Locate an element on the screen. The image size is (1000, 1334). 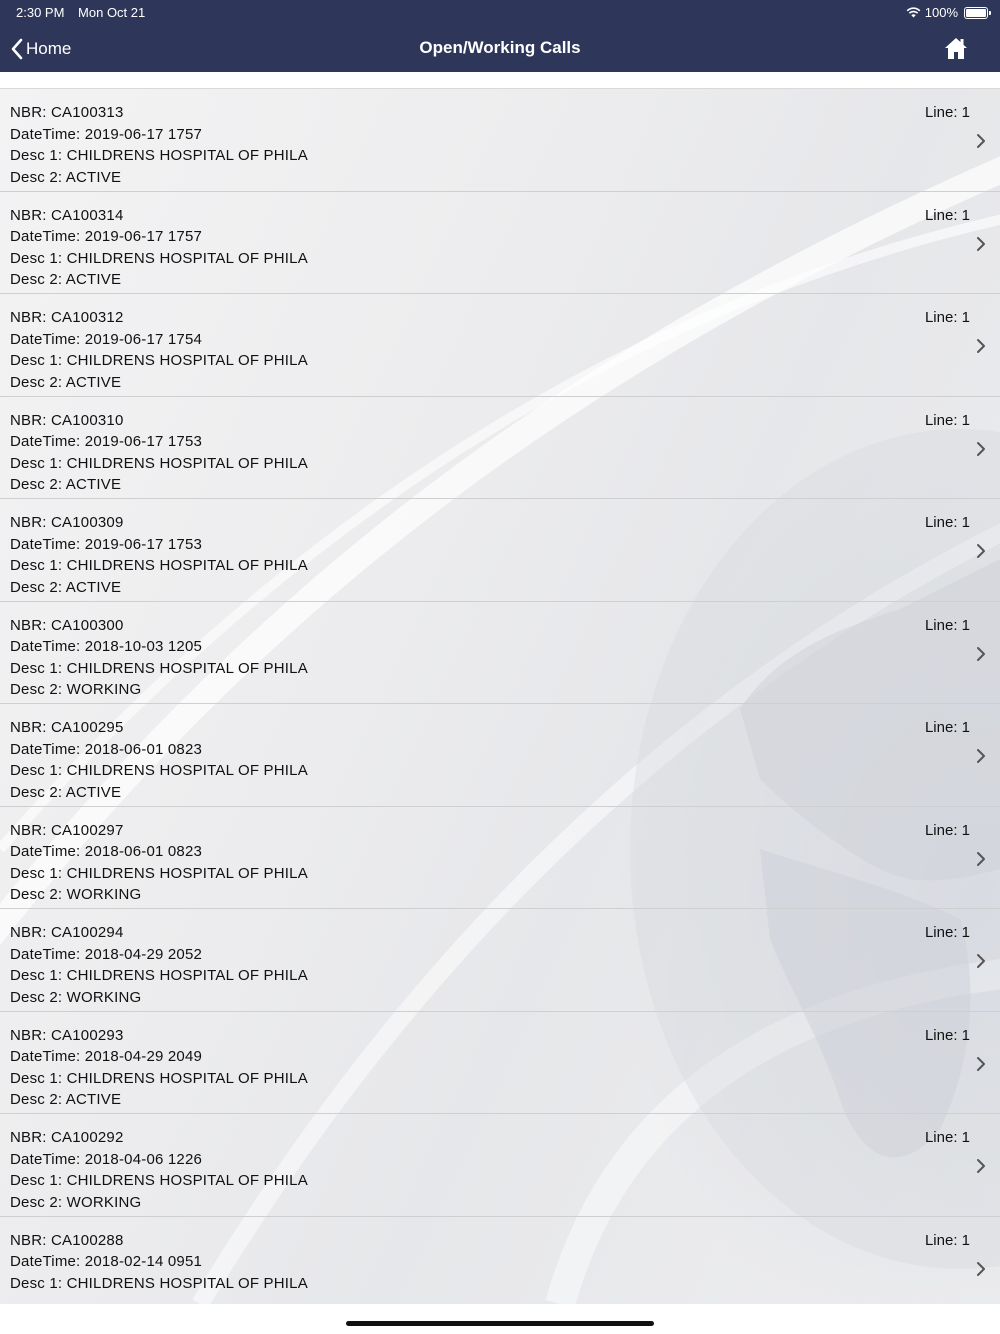
battery-percent: 100% is located at coordinates (941, 12).